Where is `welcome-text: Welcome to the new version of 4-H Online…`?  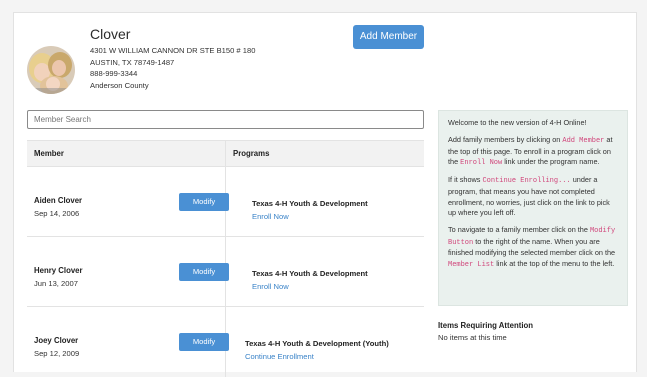 welcome-text: Welcome to the new version of 4-H Online… is located at coordinates (517, 122).